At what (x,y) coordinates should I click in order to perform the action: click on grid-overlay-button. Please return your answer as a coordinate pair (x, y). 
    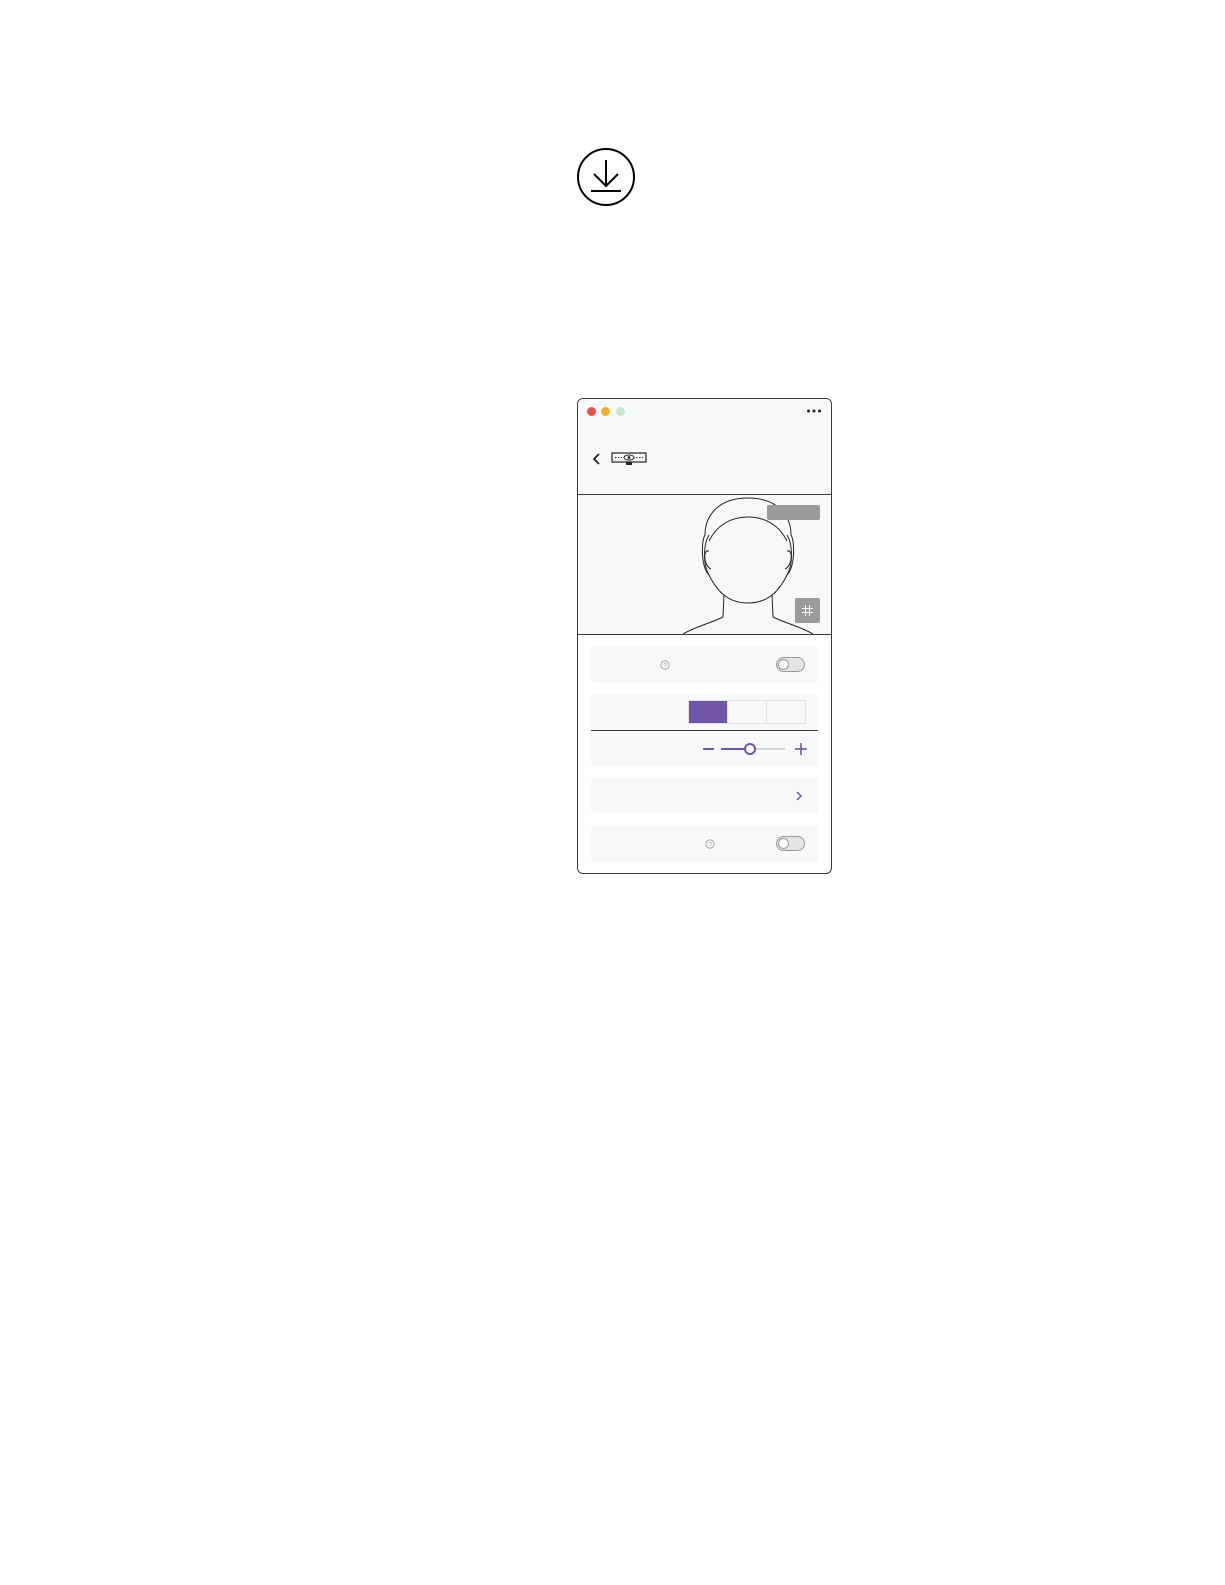
    Looking at the image, I should click on (807, 610).